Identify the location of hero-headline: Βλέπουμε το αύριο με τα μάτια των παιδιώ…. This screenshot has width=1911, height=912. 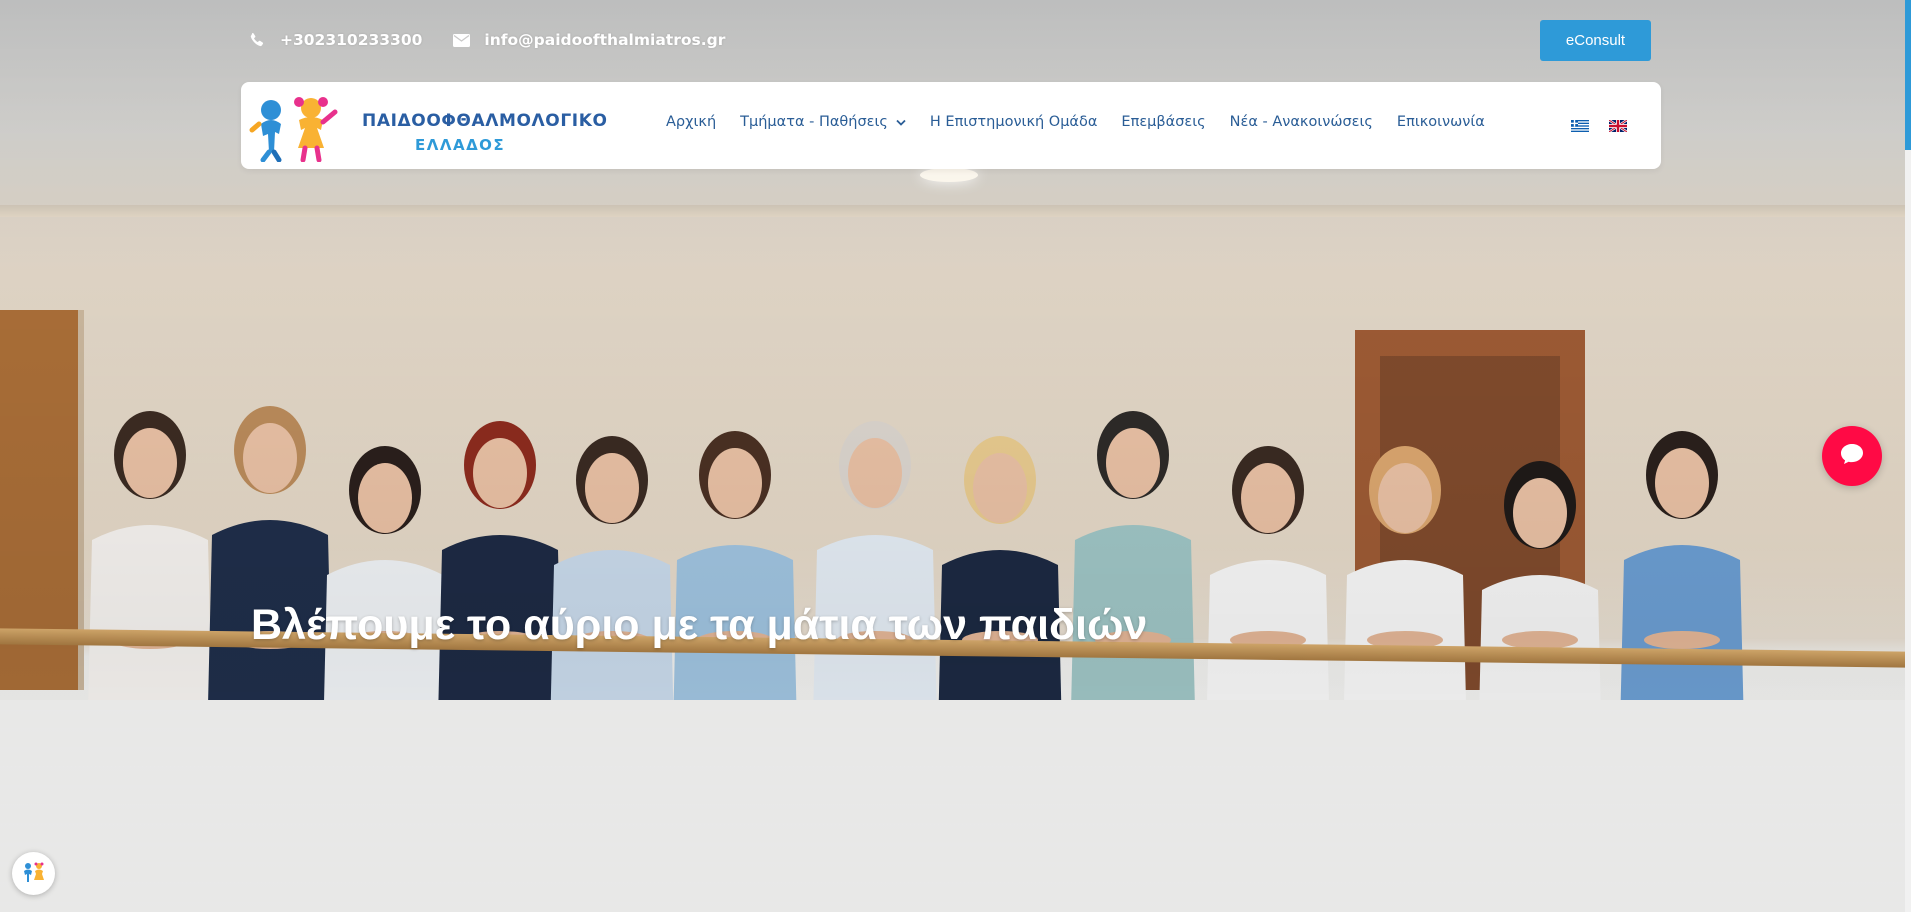
(699, 625).